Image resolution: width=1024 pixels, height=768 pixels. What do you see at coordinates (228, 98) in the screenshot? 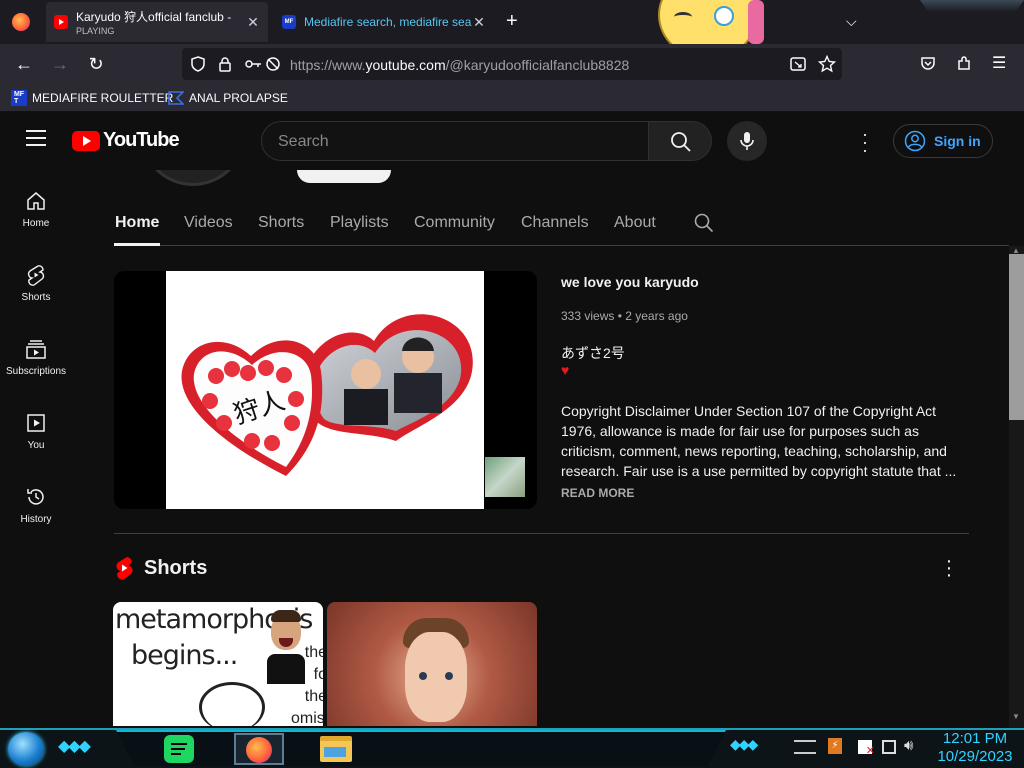
I see `bookmark-anal-prolapse: ANAL PROLAPSE` at bounding box center [228, 98].